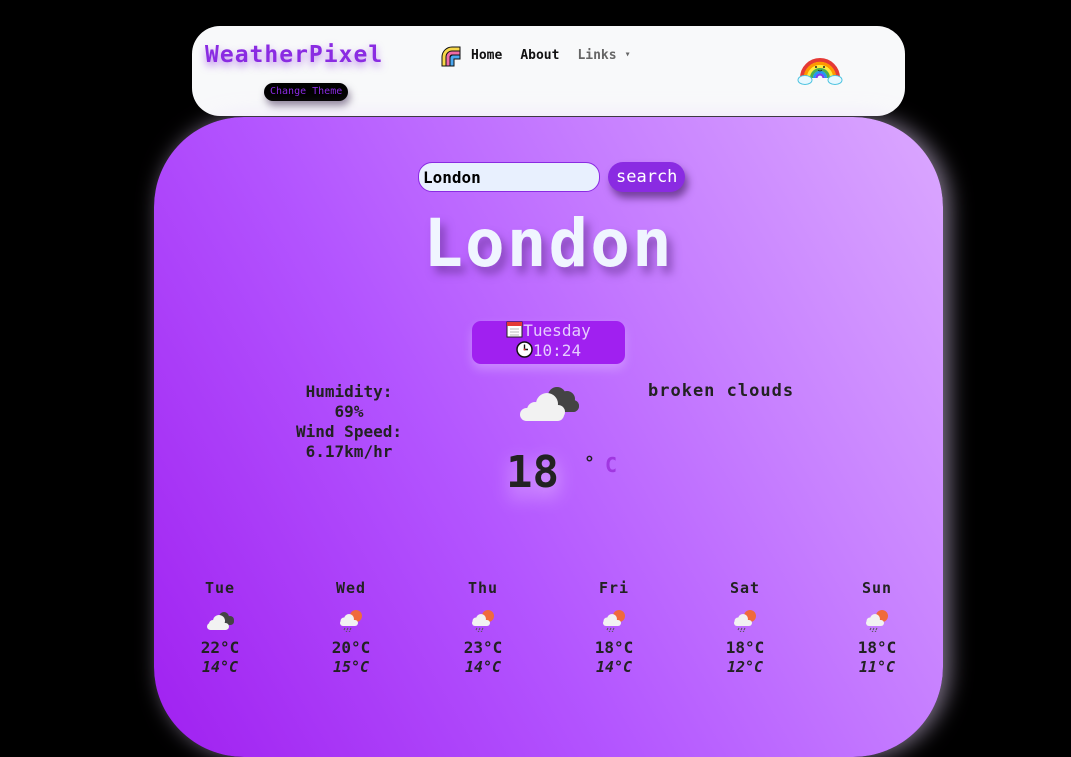 The height and width of the screenshot is (757, 1071). Describe the element at coordinates (614, 588) in the screenshot. I see `forecast-day-name: Fri` at that location.